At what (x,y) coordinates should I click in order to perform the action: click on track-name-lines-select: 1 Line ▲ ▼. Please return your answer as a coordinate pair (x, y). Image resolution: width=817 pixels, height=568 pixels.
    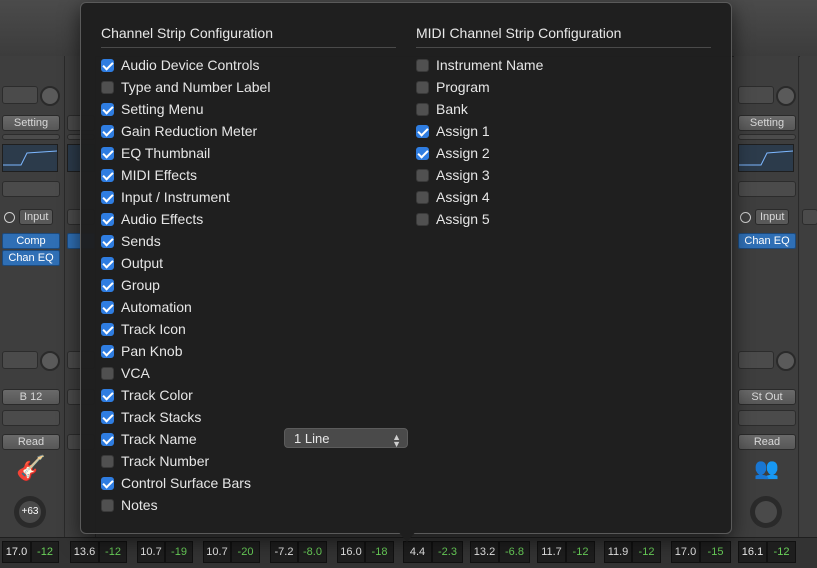
    Looking at the image, I should click on (346, 438).